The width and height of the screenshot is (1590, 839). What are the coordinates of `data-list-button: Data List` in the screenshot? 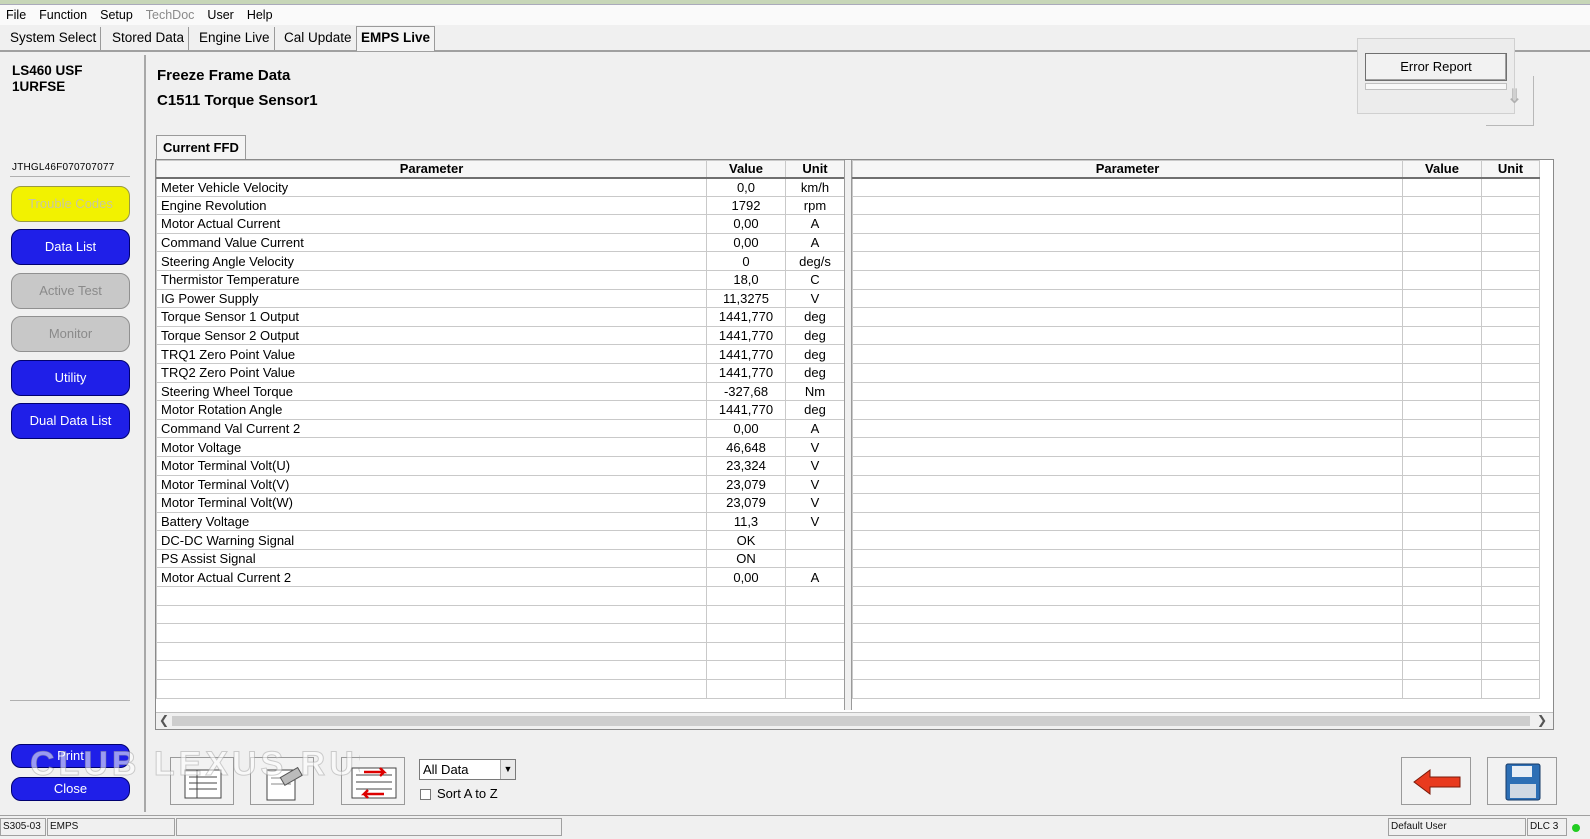 It's located at (70, 247).